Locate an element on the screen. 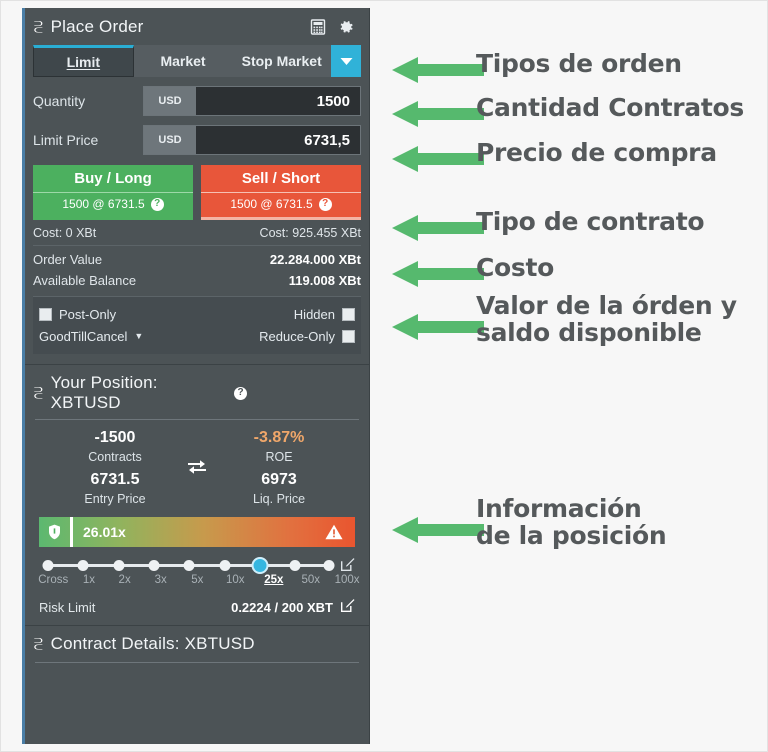  quantity-field: USD 1500 is located at coordinates (252, 101).